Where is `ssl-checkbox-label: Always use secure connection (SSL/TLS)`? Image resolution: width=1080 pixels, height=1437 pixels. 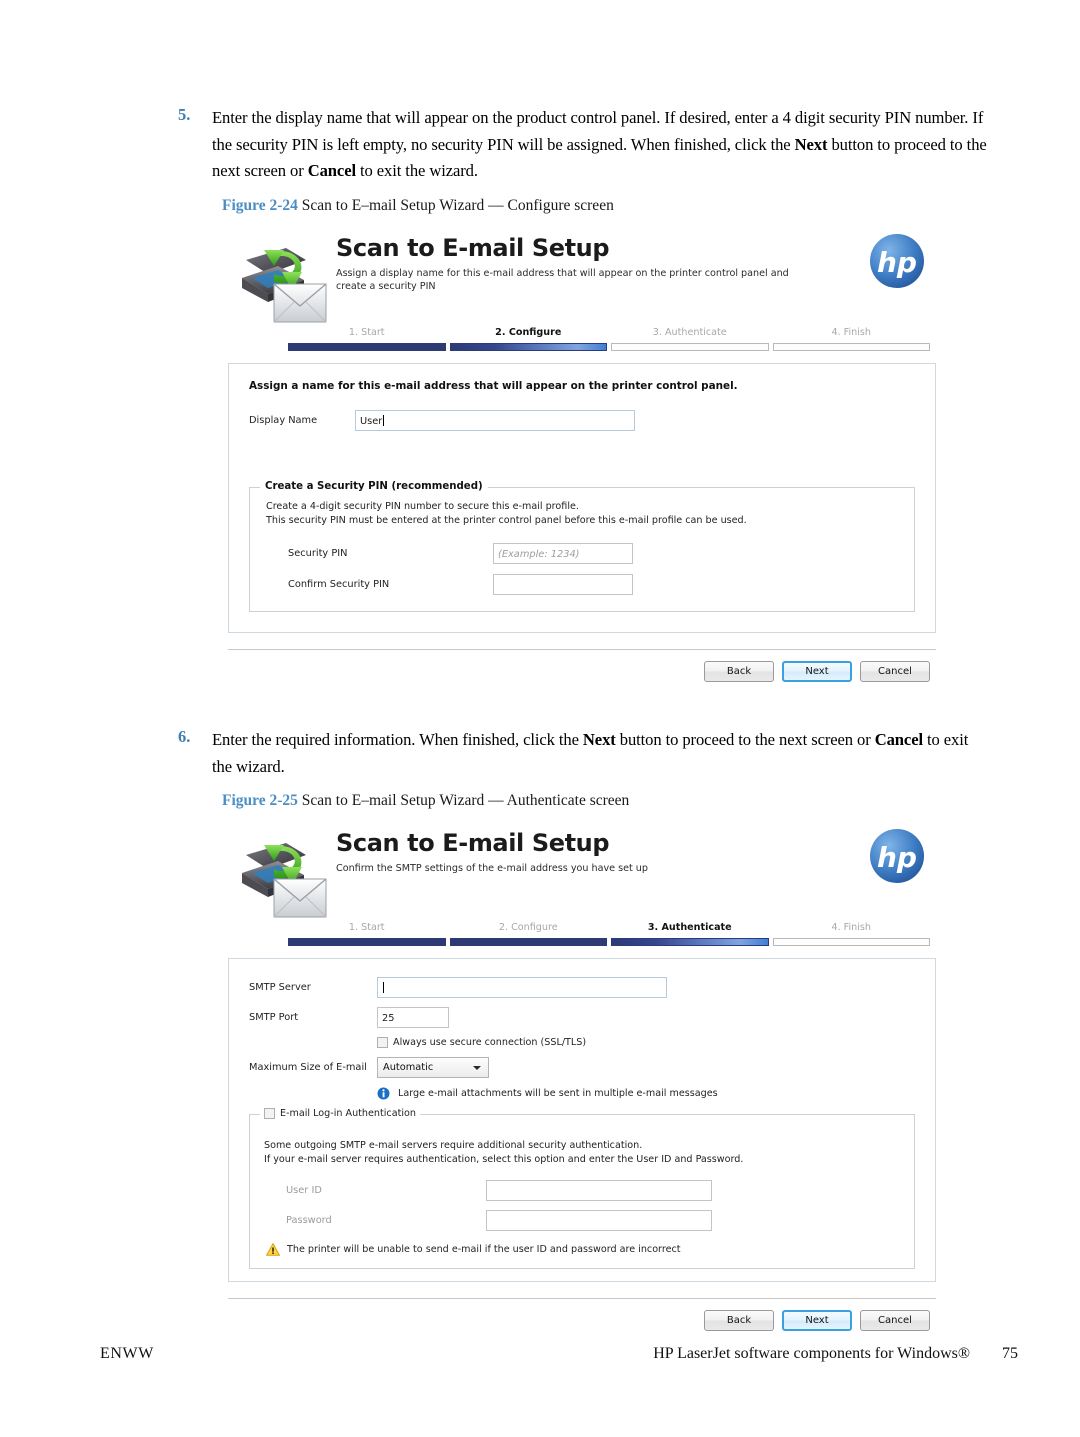 ssl-checkbox-label: Always use secure connection (SSL/TLS) is located at coordinates (490, 1042).